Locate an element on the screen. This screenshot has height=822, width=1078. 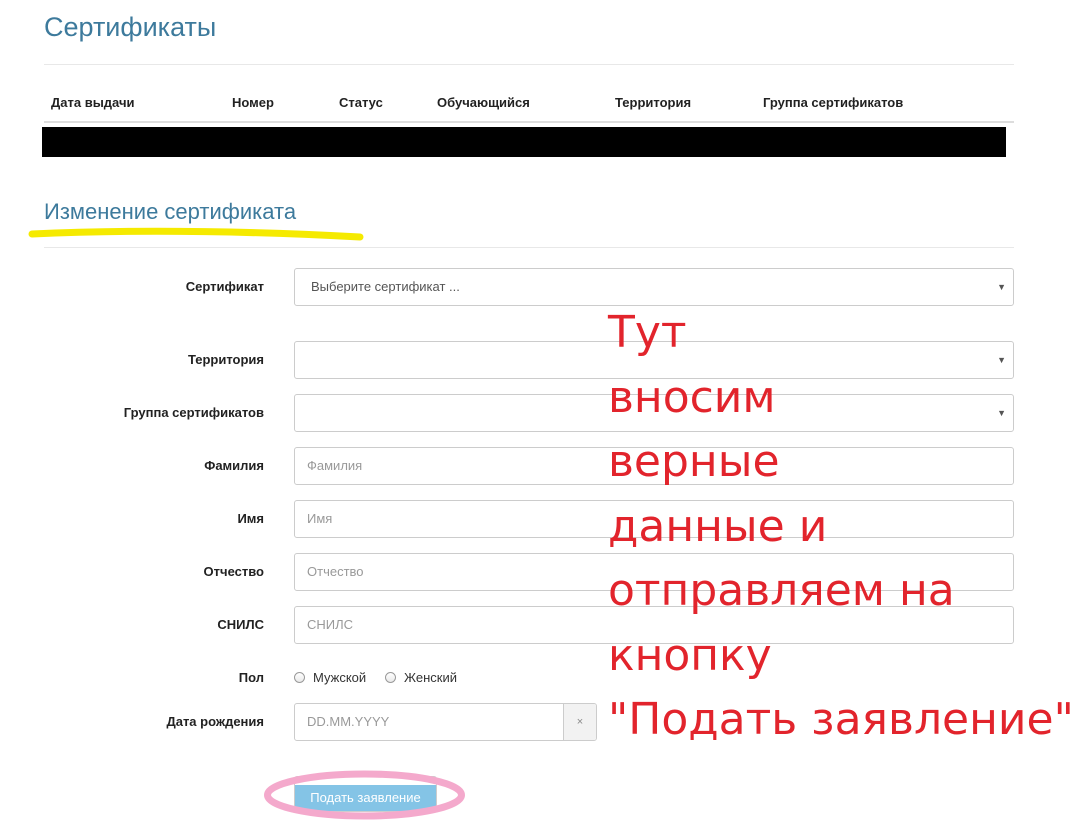
patronymic-placeholder: Отчество is located at coordinates (335, 571).